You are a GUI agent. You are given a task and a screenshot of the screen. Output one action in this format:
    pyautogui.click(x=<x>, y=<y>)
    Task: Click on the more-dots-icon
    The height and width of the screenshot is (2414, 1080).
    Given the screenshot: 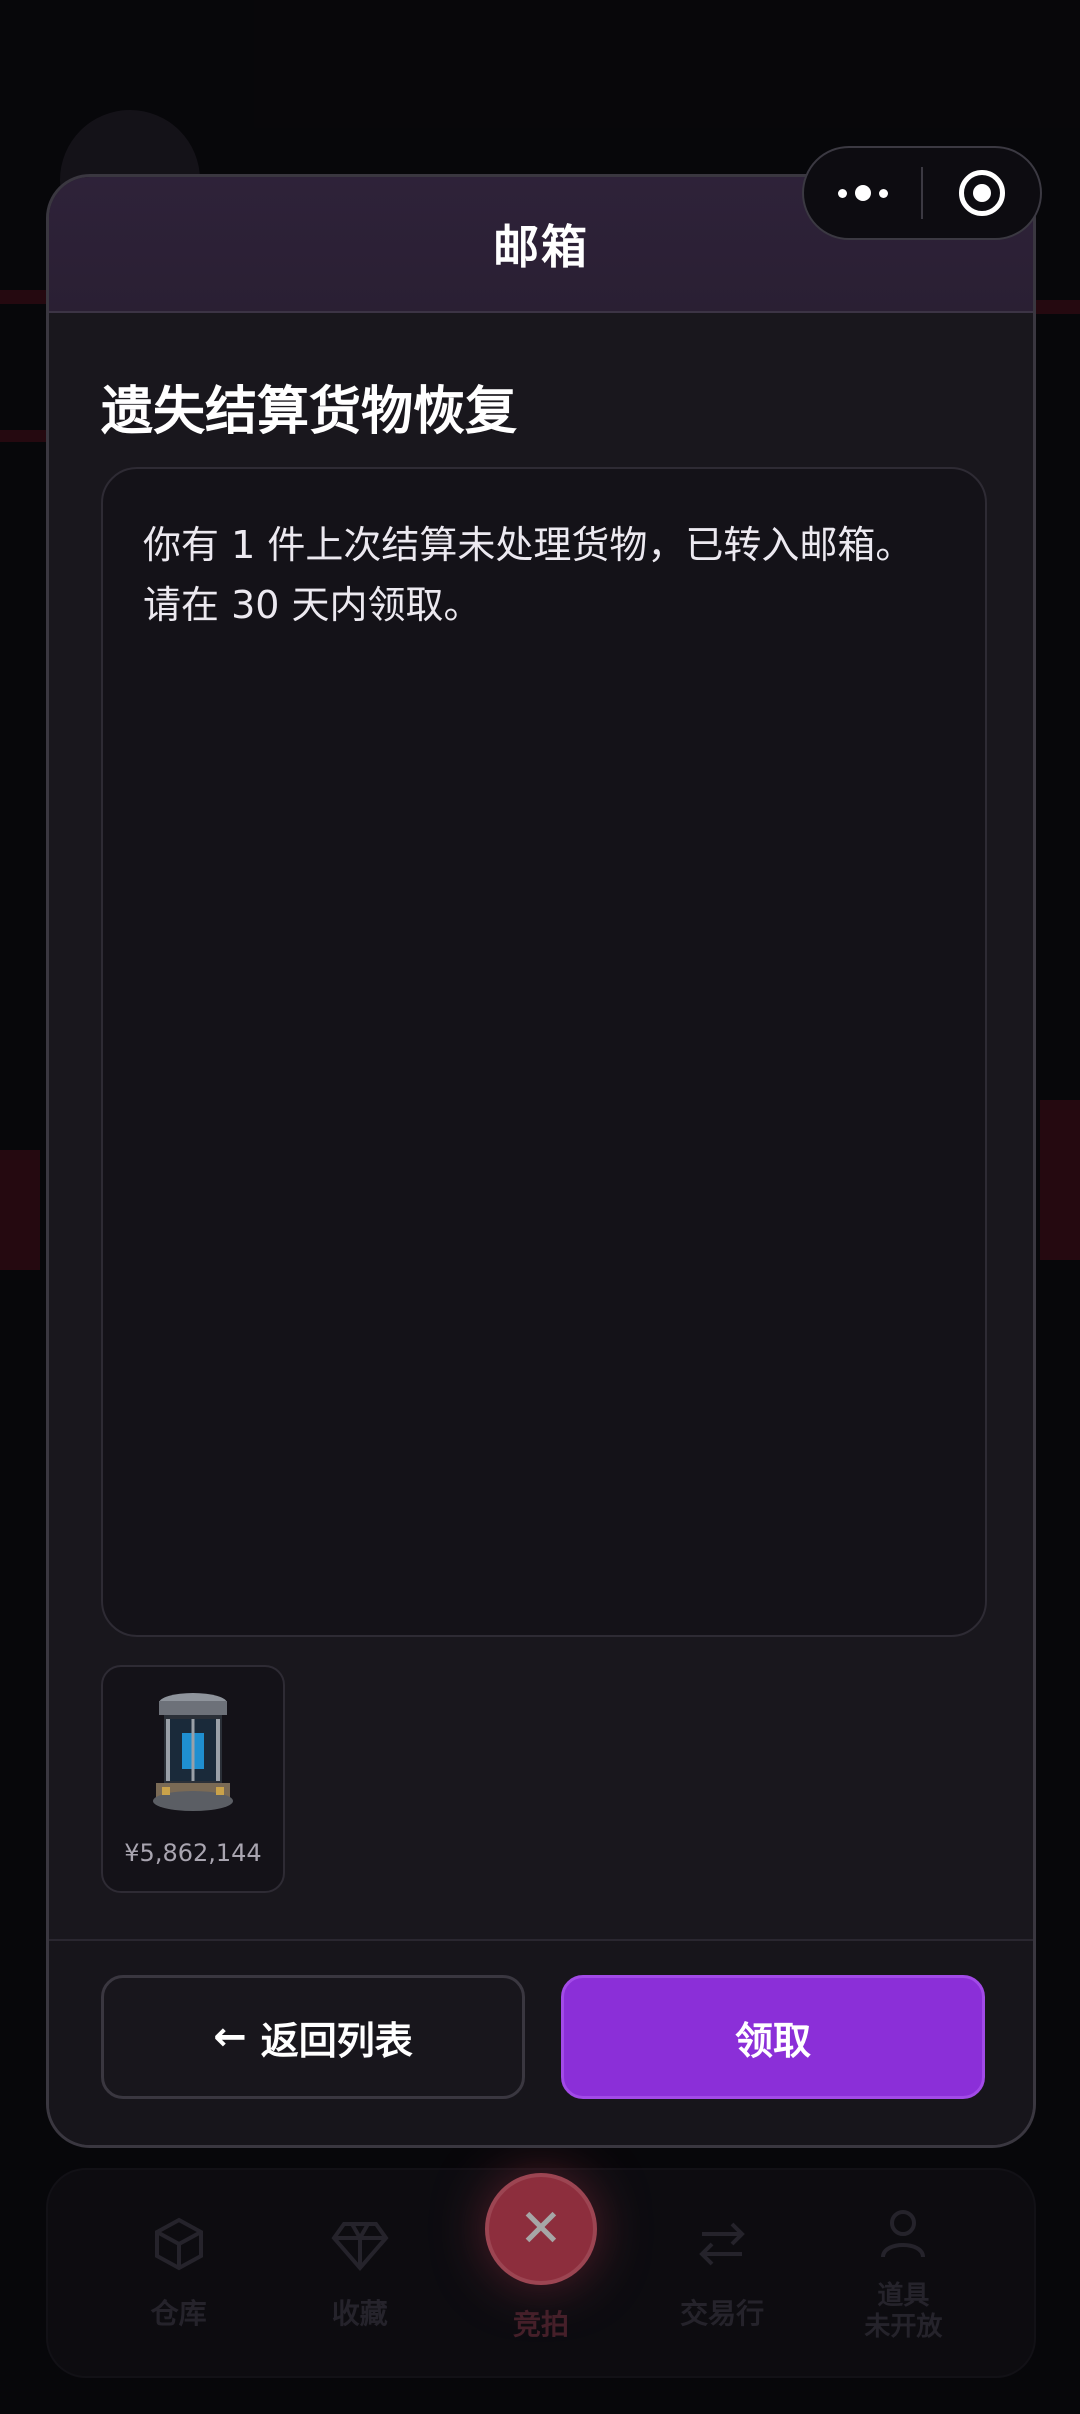 What is the action you would take?
    pyautogui.click(x=862, y=193)
    